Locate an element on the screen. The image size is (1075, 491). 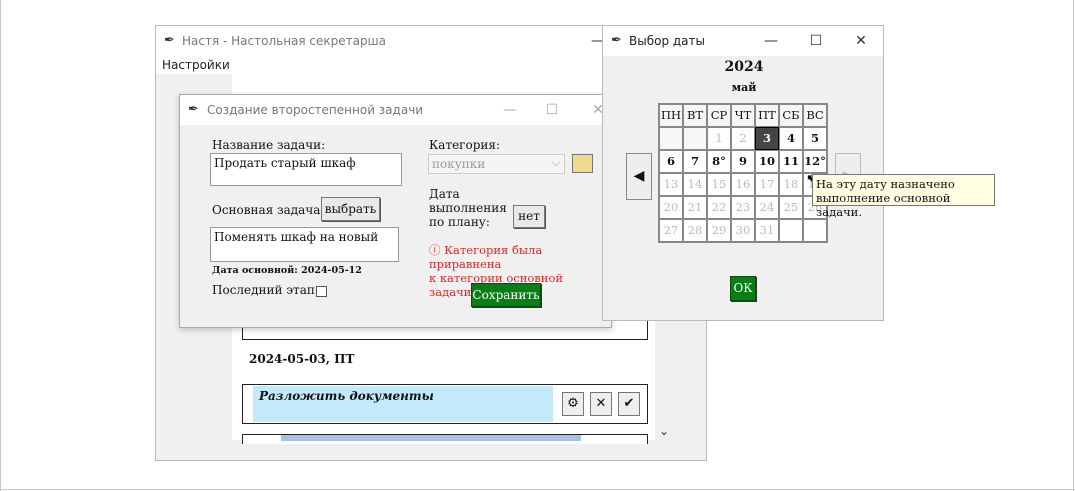
last-stage-label: Последний этап: is located at coordinates (265, 290).